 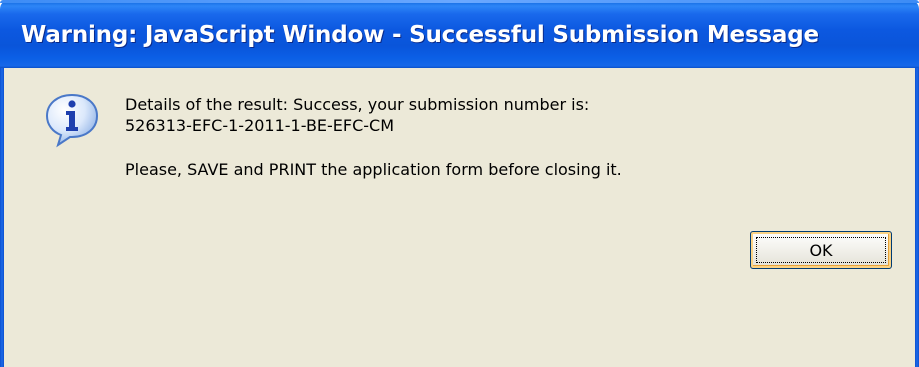 I want to click on ok-button: OK, so click(x=821, y=250).